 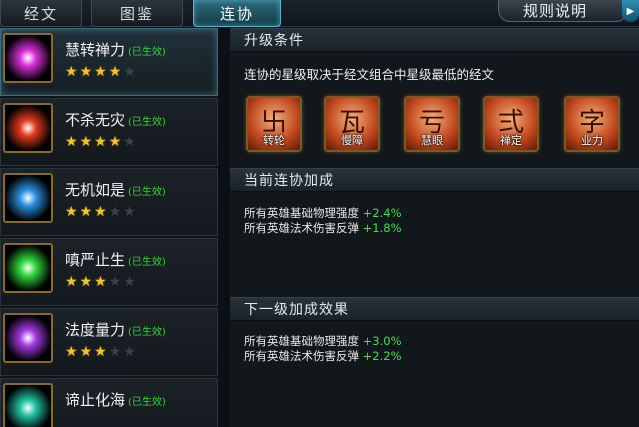 What do you see at coordinates (274, 140) in the screenshot?
I see `sutra-card-label: 转轮` at bounding box center [274, 140].